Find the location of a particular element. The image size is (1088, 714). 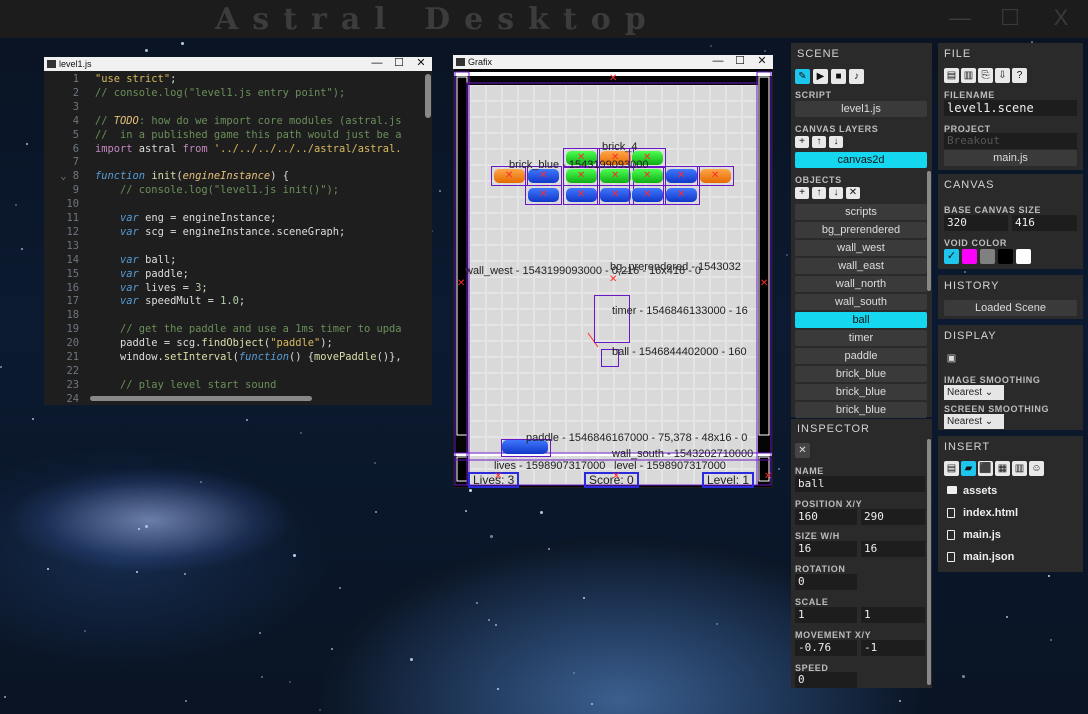

close-button: X is located at coordinates (1061, 18).